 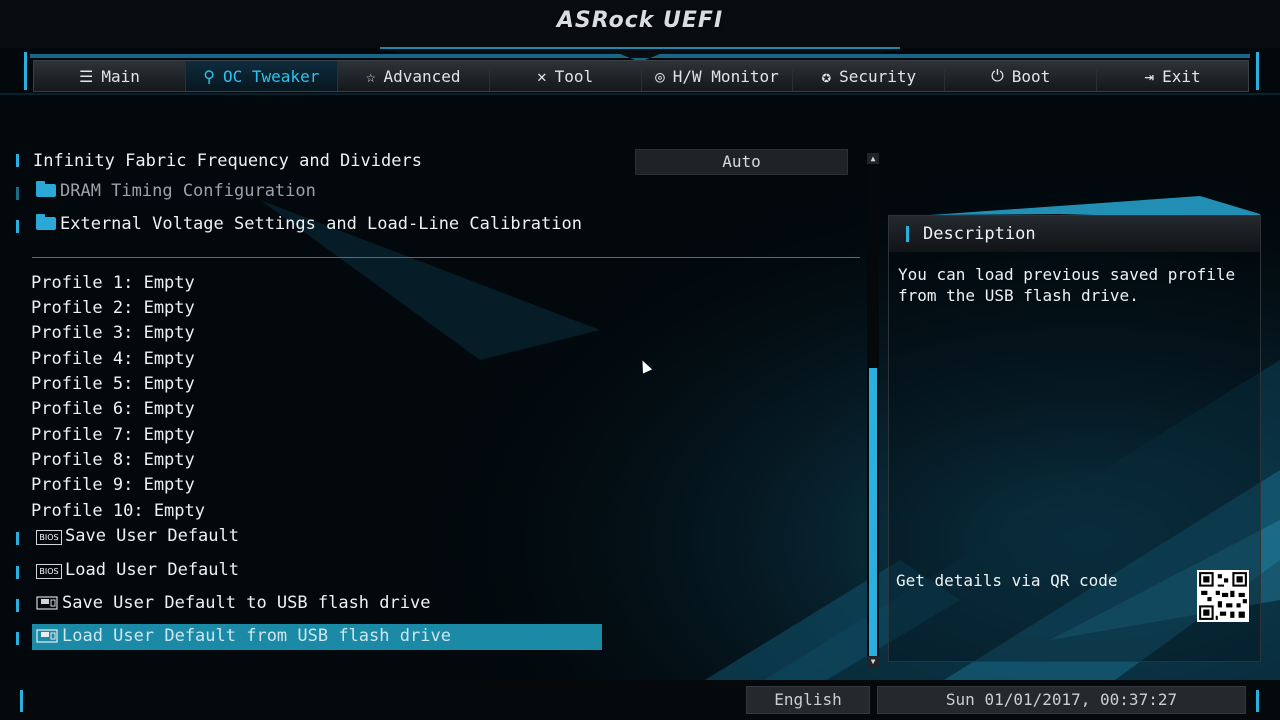 I want to click on infinity-fabric-item: Infinity Fabric Frequency and Dividers, so click(x=227, y=161).